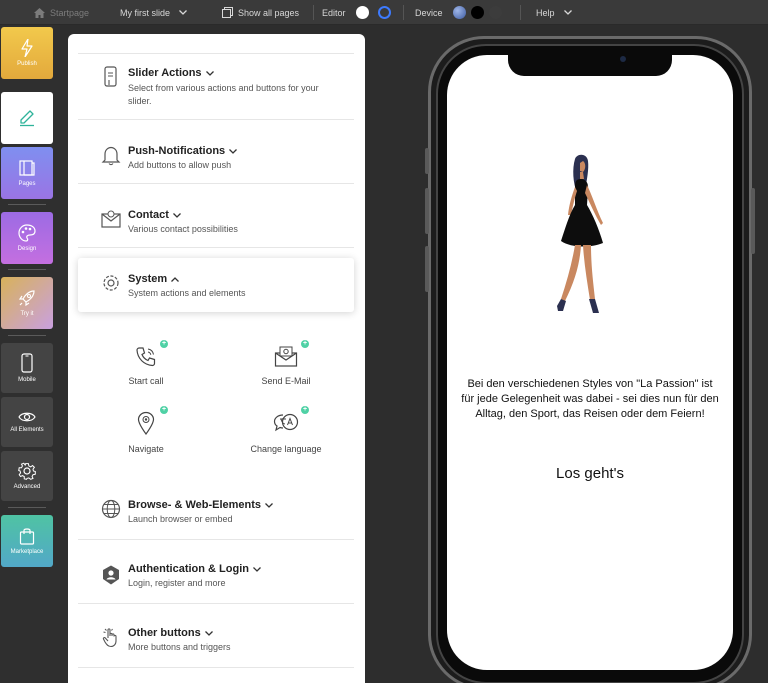 This screenshot has width=768, height=683. What do you see at coordinates (27, 536) in the screenshot?
I see `shopping-bag-icon` at bounding box center [27, 536].